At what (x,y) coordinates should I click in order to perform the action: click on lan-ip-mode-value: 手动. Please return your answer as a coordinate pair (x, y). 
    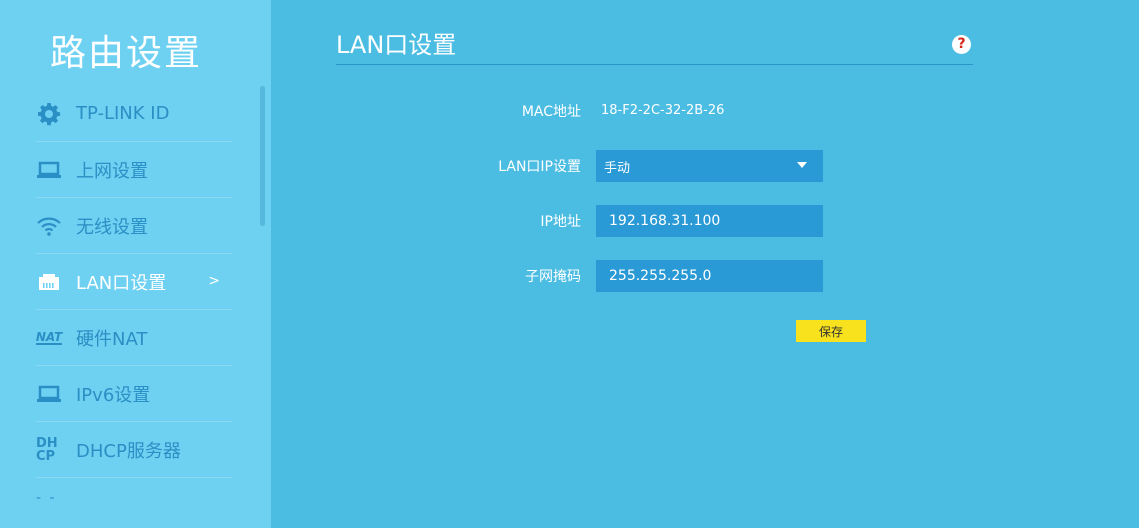
    Looking at the image, I should click on (617, 168).